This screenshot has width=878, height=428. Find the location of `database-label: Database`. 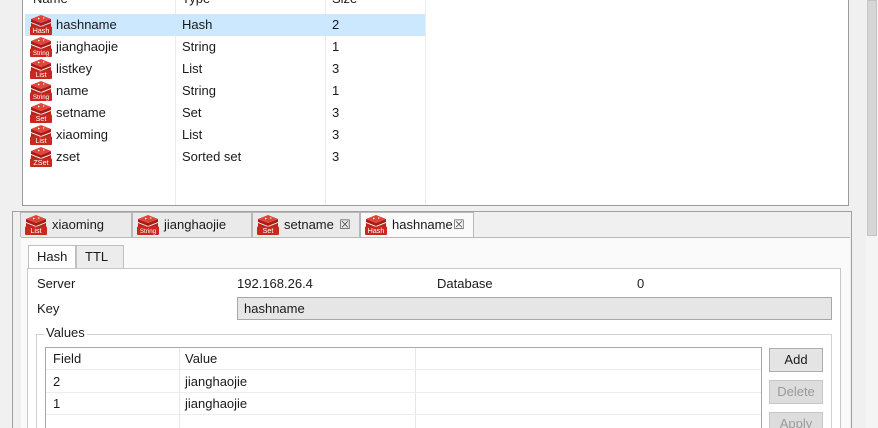

database-label: Database is located at coordinates (465, 283).